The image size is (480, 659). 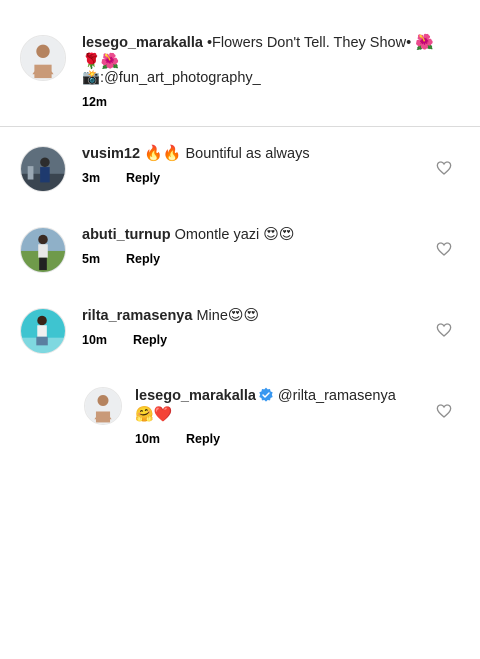 I want to click on reply-text: lesego_marakalla @rilta_ramasenya, so click(x=265, y=396).